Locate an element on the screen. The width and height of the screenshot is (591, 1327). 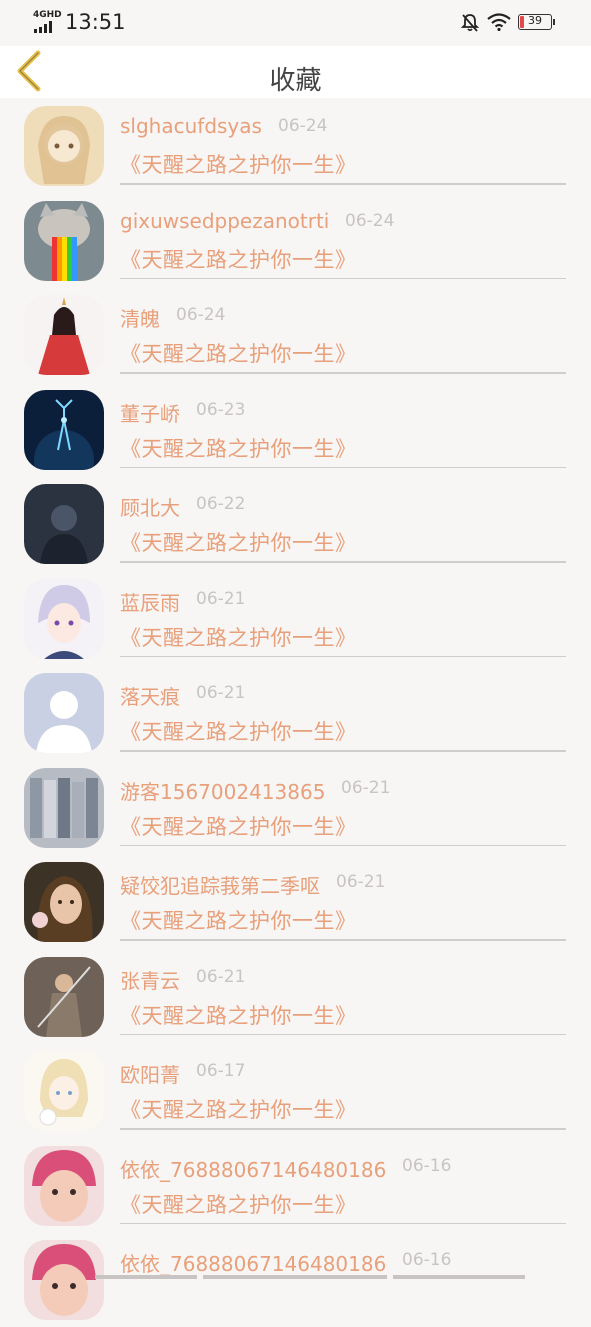
battery-level: 39 is located at coordinates (535, 20).